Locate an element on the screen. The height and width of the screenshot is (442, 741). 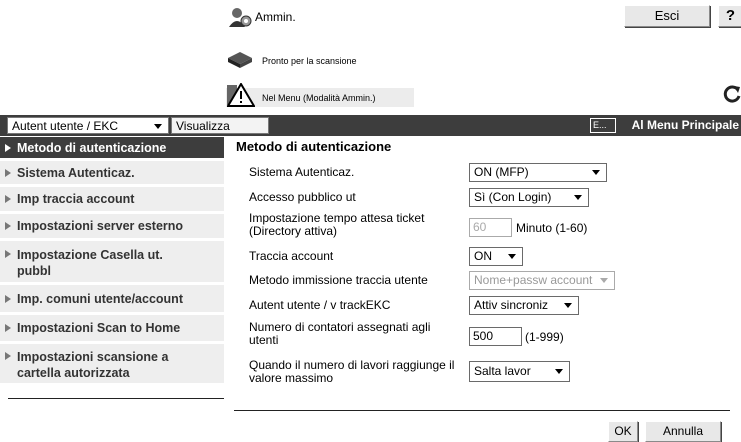
view-button: Visualizza is located at coordinates (220, 125).